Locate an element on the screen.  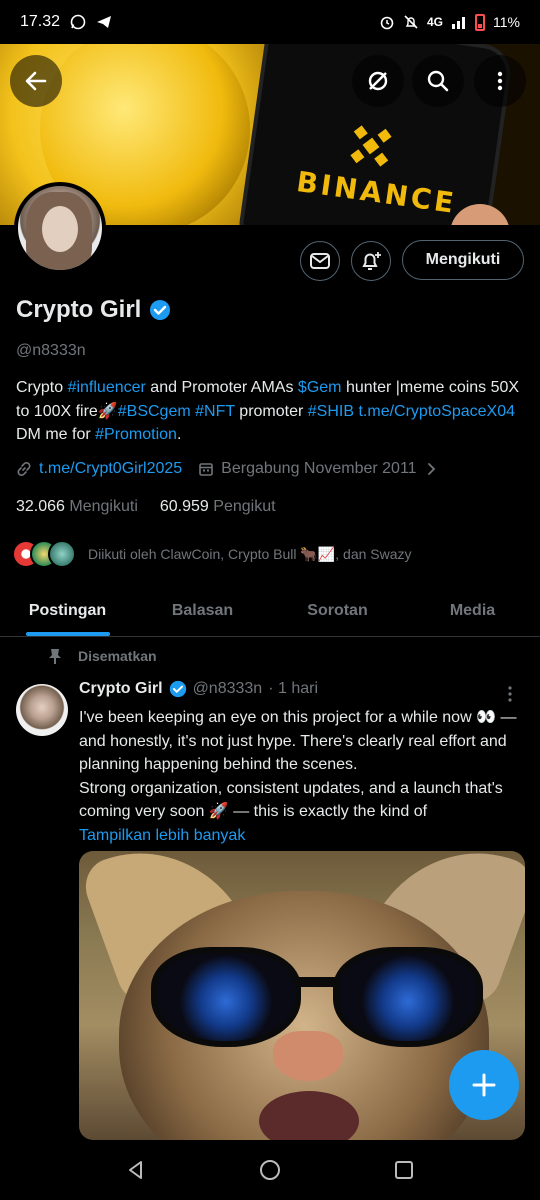
notification-add-icon is located at coordinates (371, 261).